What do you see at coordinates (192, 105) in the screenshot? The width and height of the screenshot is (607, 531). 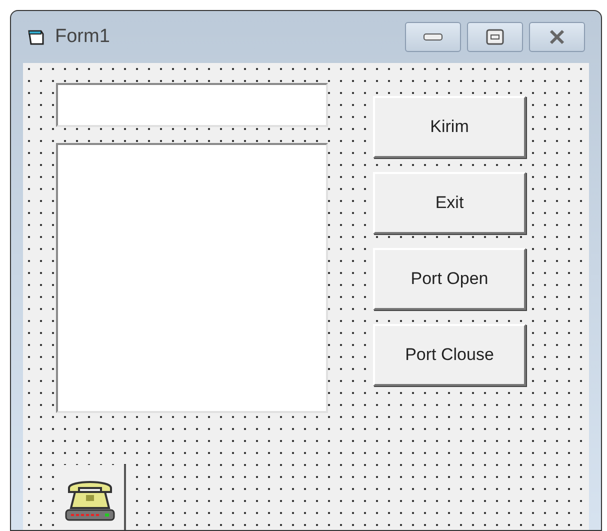 I see `text-input-field` at bounding box center [192, 105].